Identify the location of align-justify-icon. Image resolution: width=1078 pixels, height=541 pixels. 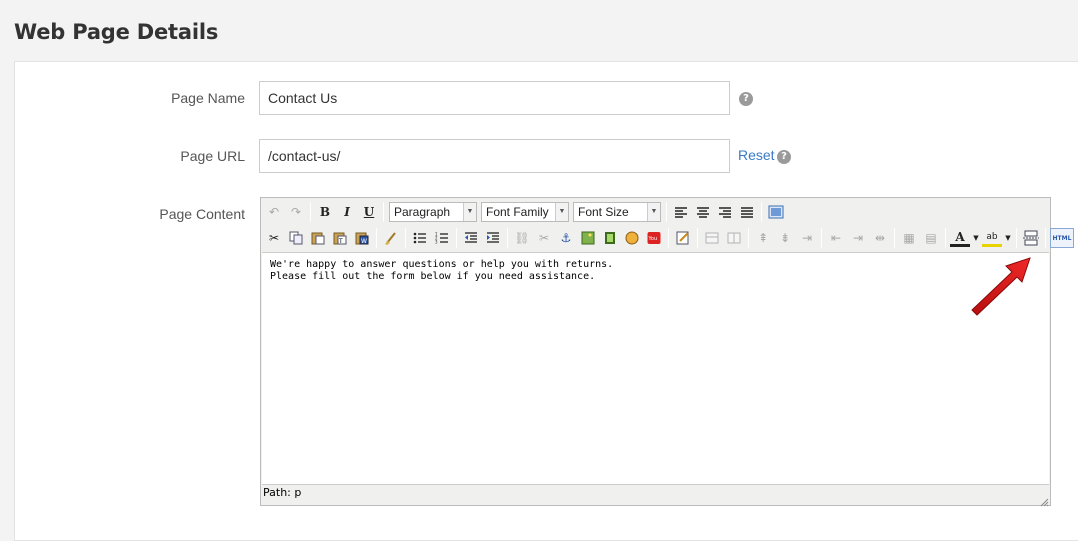
(747, 212).